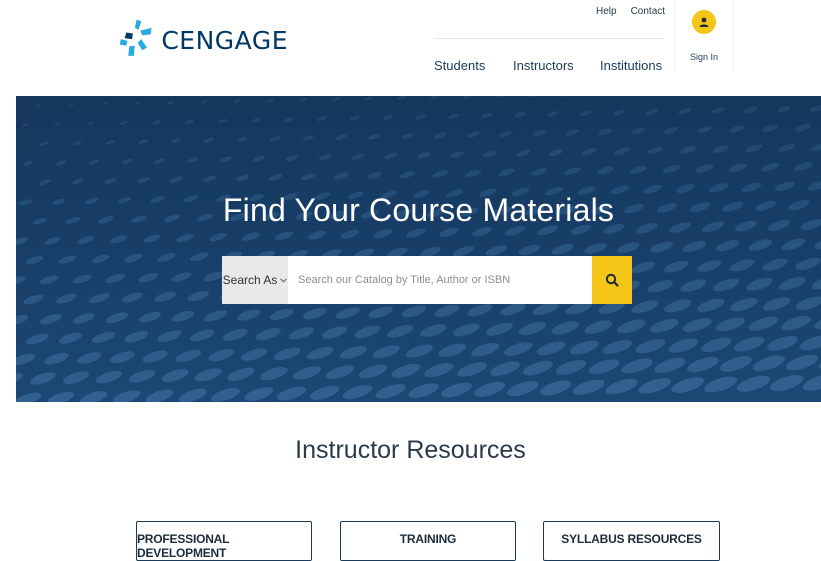  Describe the element at coordinates (283, 280) in the screenshot. I see `chevron-down-icon` at that location.